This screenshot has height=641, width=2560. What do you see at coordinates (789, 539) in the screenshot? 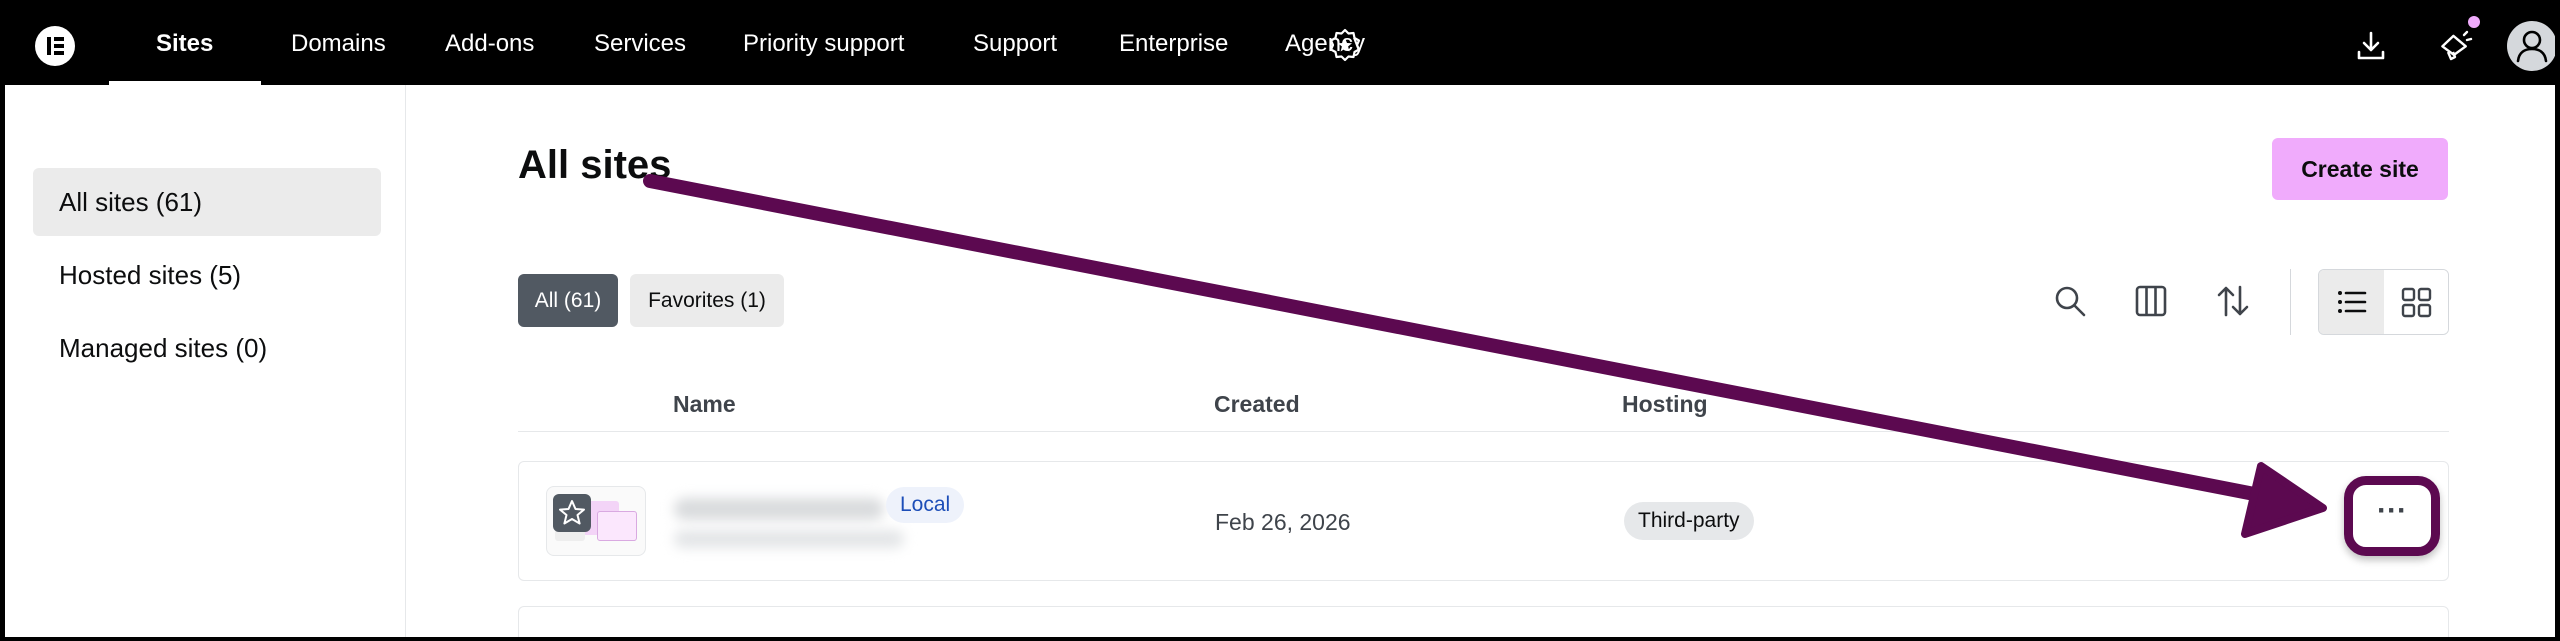
I see `site-url-redacted` at bounding box center [789, 539].